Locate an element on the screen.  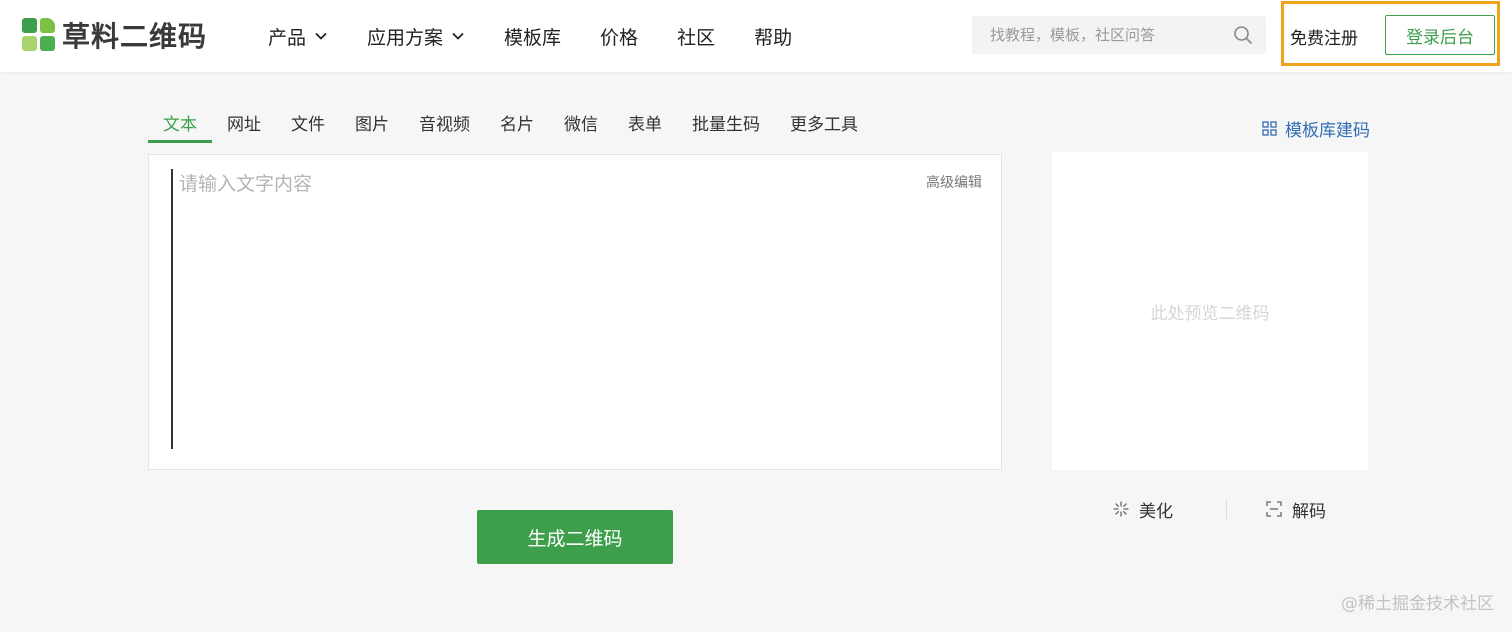
content-type-tabs: 文本 网址 文件 图片 音视频 名片 微信 表单 批量生码 更多工具 is located at coordinates (510, 128).